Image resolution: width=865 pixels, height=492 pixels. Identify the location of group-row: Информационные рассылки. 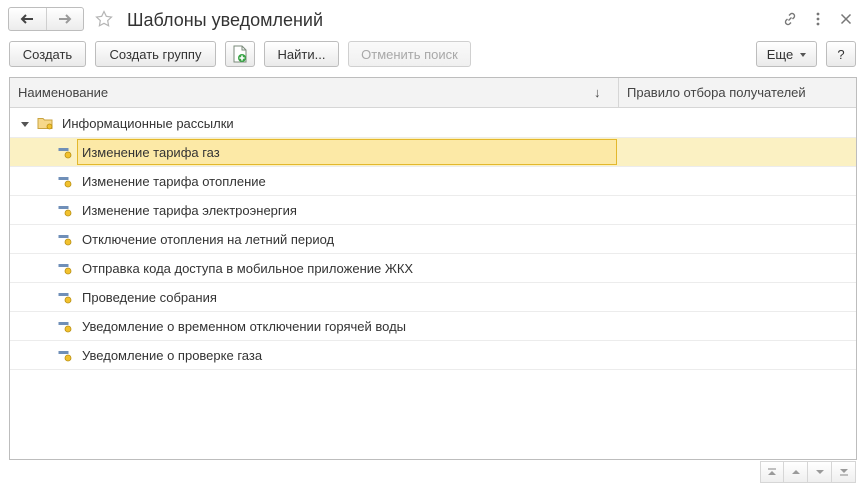
(433, 123).